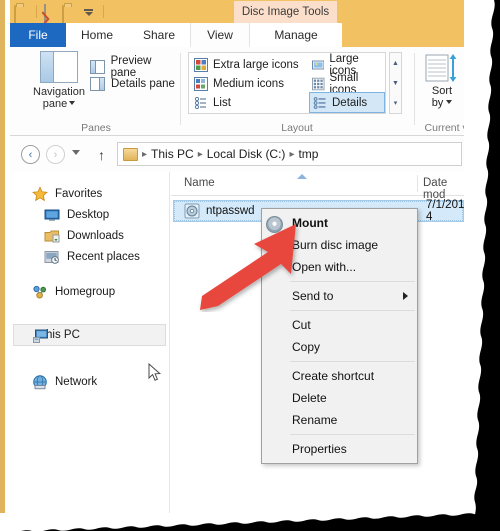 The width and height of the screenshot is (500, 531). Describe the element at coordinates (55, 154) in the screenshot. I see `forward-button: ›` at that location.